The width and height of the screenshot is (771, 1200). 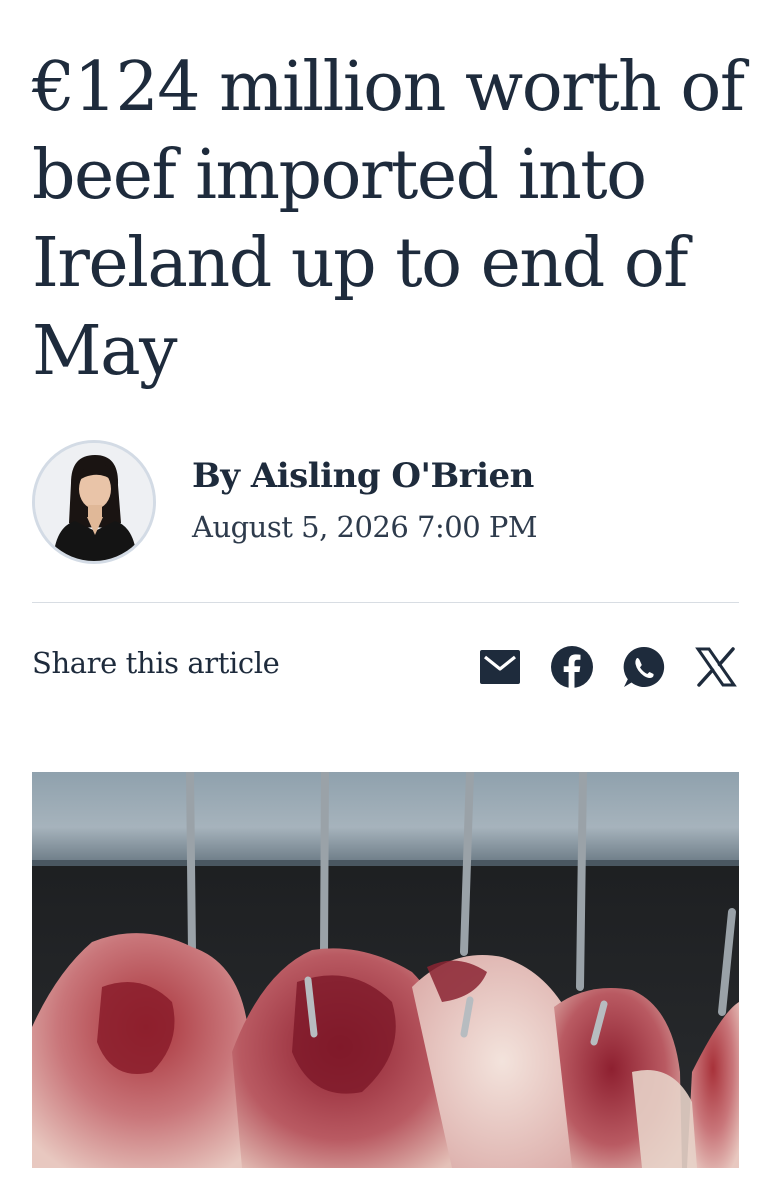 I want to click on author-photo, so click(x=94, y=502).